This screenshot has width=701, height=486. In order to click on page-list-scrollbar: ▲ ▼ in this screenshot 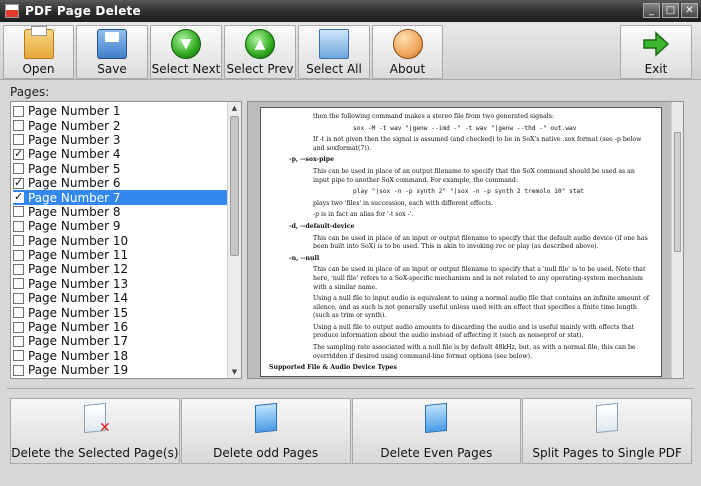, I will do `click(234, 240)`.